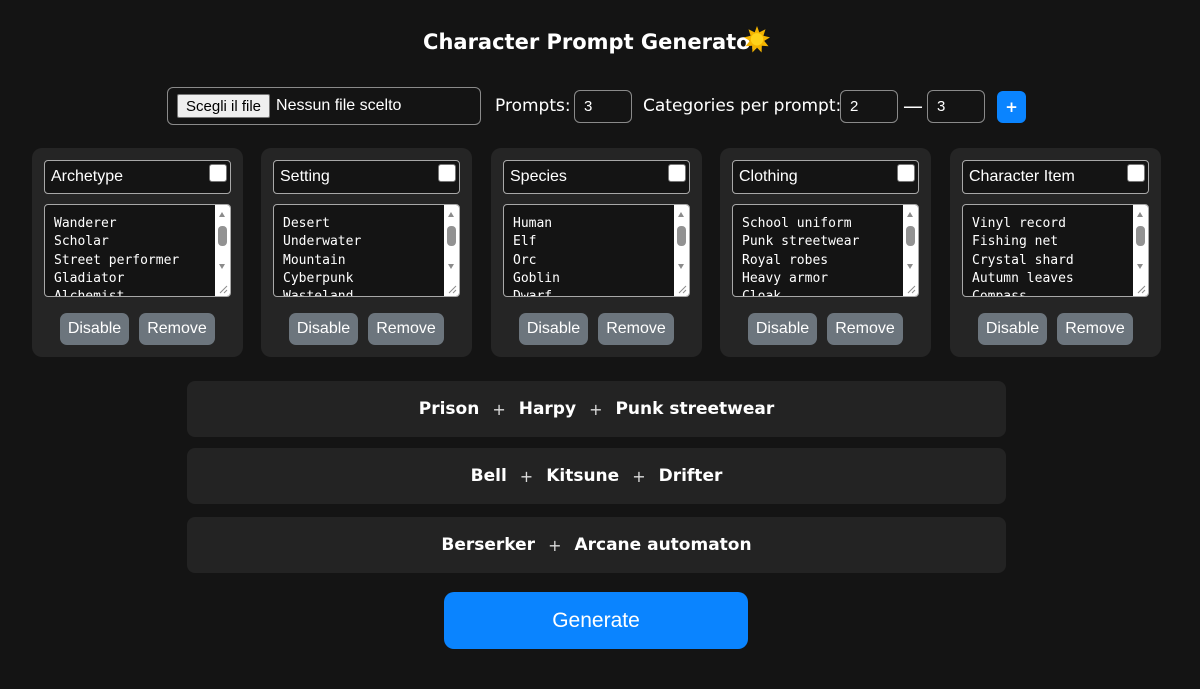  What do you see at coordinates (583, 476) in the screenshot?
I see `prompt-part: Kitsune` at bounding box center [583, 476].